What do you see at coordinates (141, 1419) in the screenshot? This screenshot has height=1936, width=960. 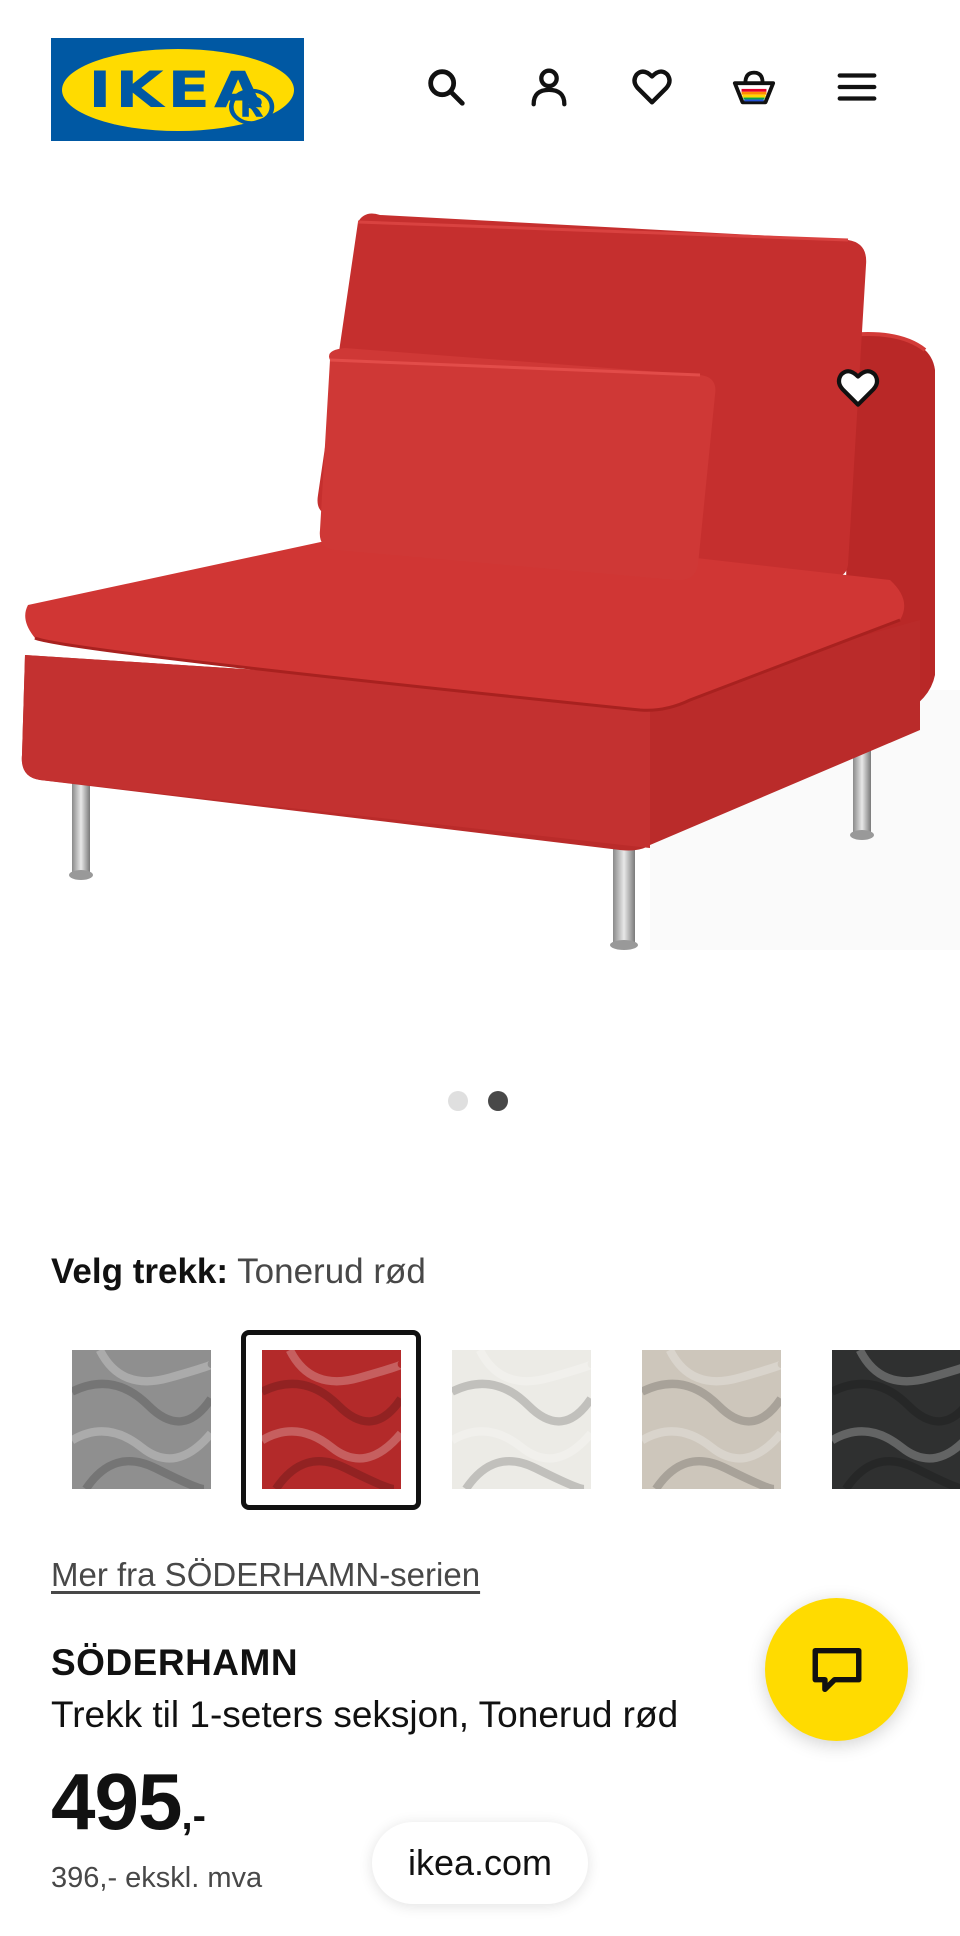 I see `swatch-grey` at bounding box center [141, 1419].